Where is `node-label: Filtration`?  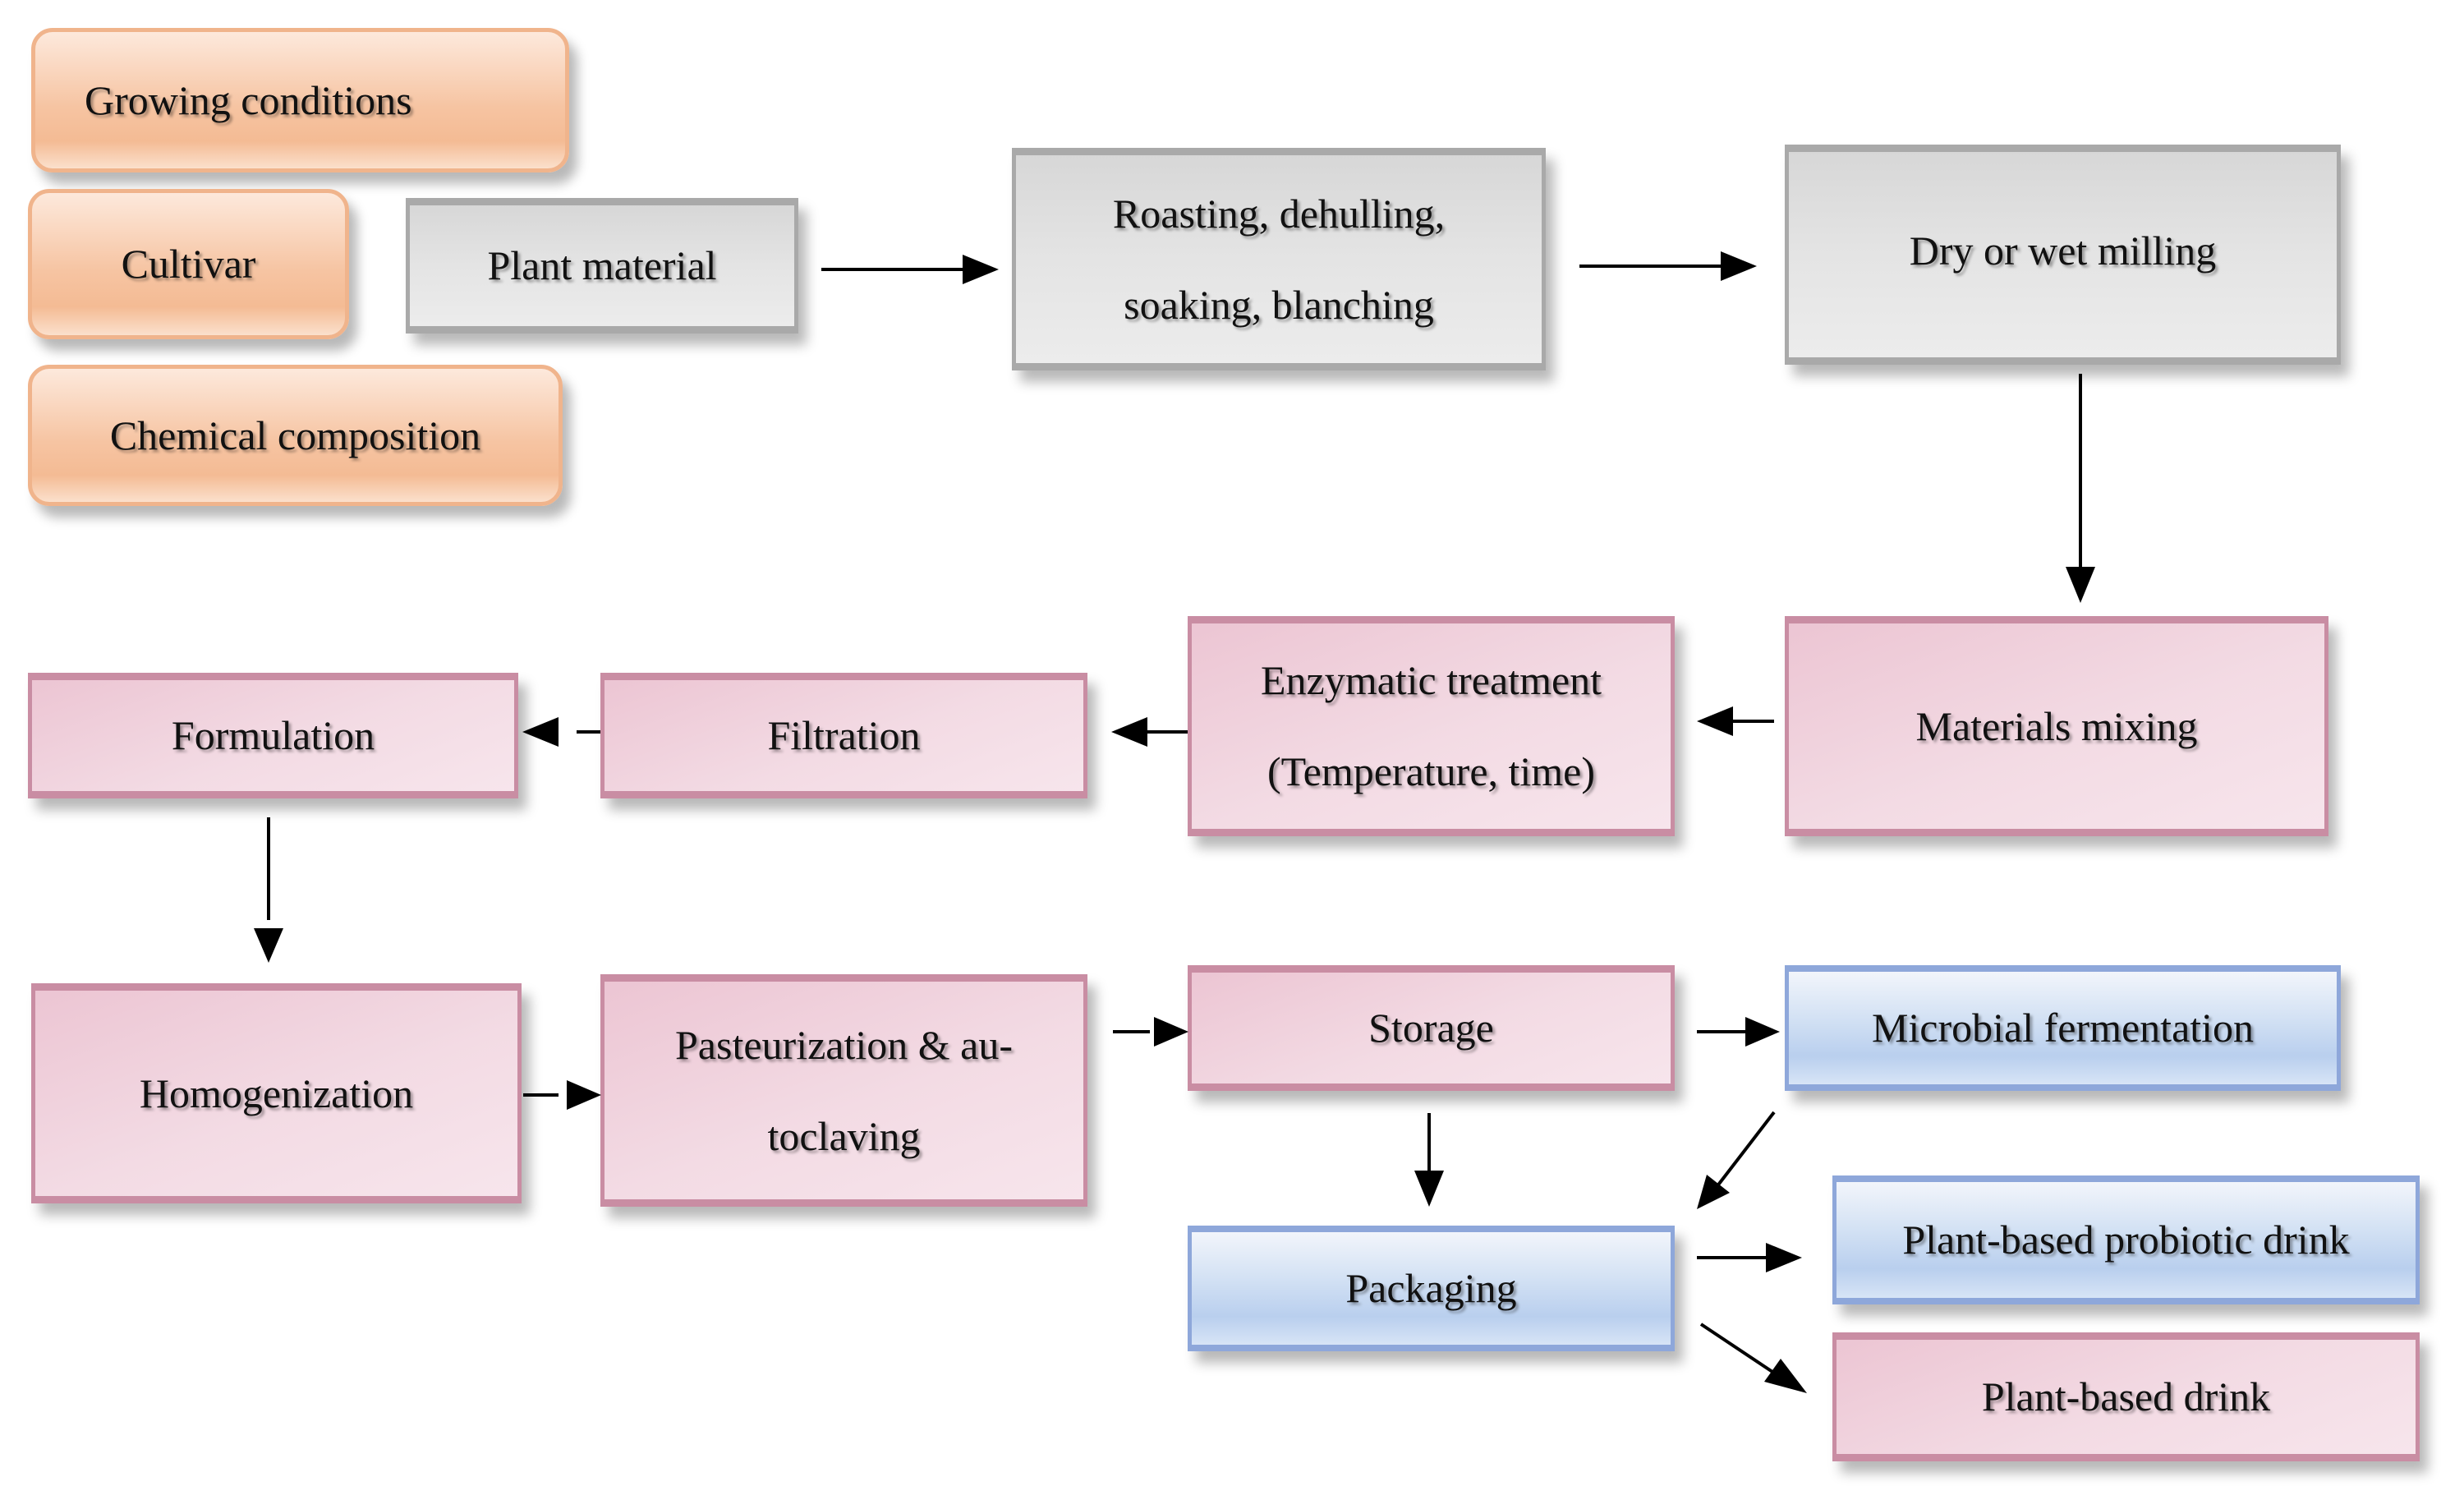
node-label: Filtration is located at coordinates (844, 735).